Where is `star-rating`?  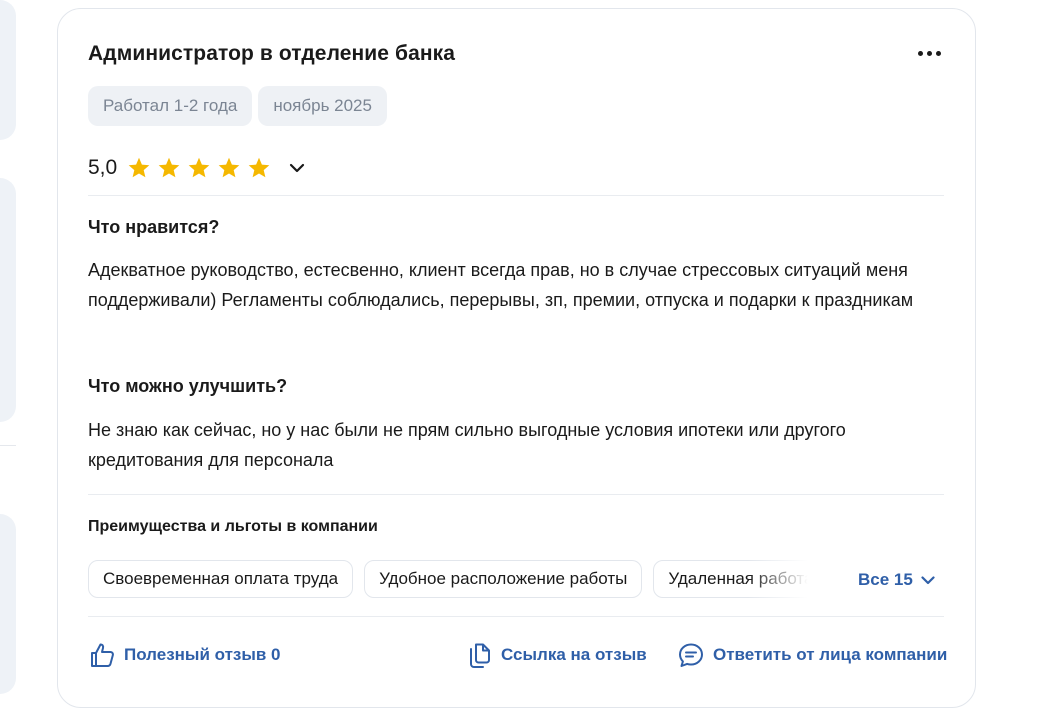
star-rating is located at coordinates (199, 168).